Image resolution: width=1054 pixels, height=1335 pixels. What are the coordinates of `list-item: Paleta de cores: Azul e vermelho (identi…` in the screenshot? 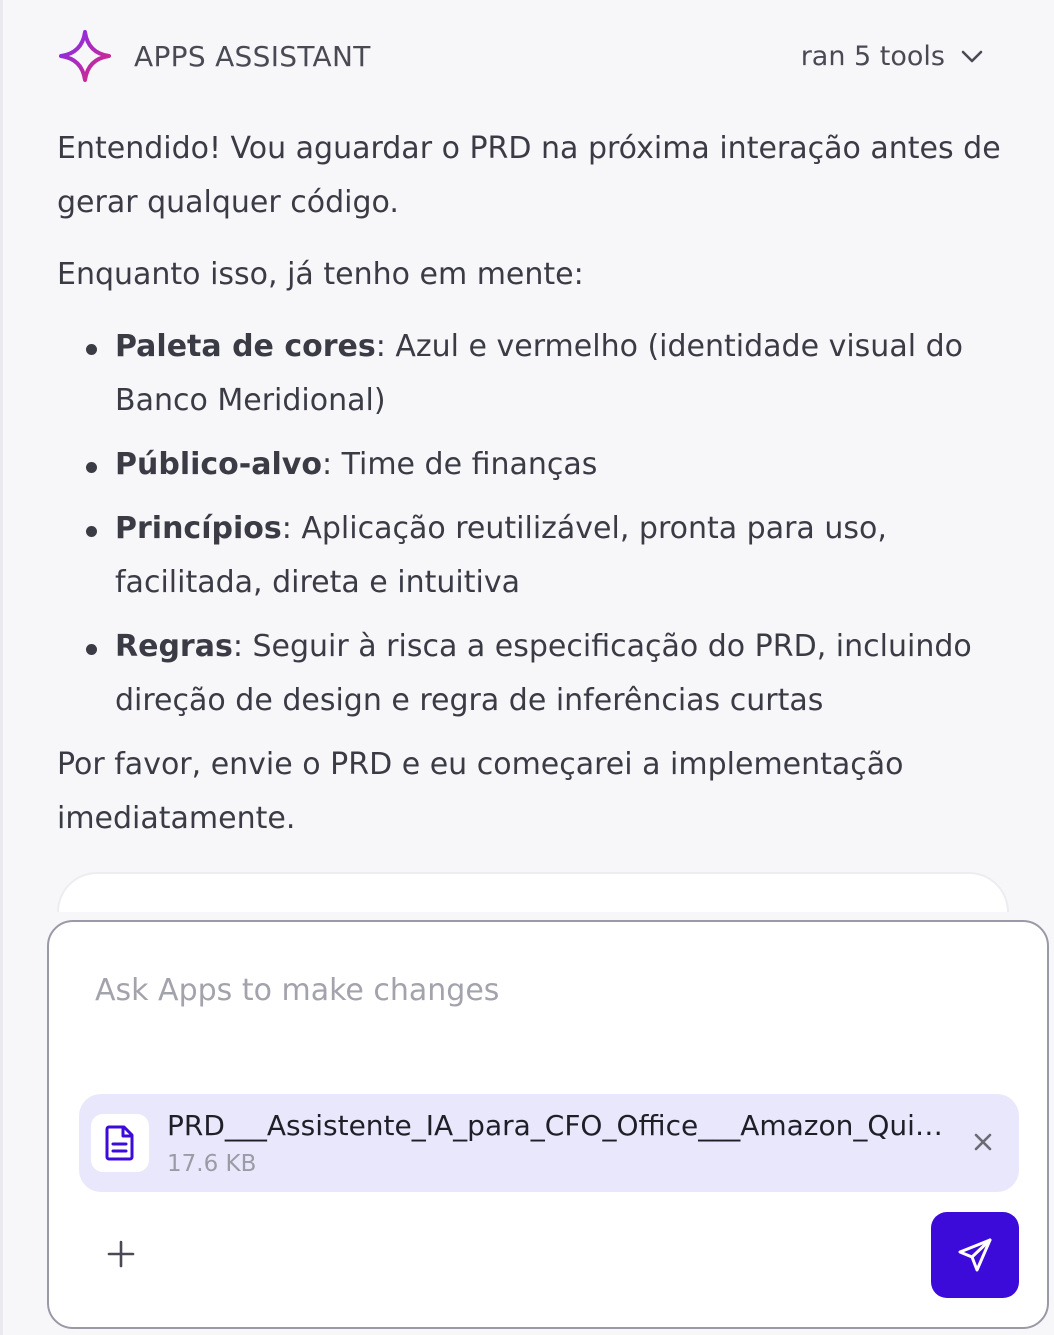 It's located at (537, 374).